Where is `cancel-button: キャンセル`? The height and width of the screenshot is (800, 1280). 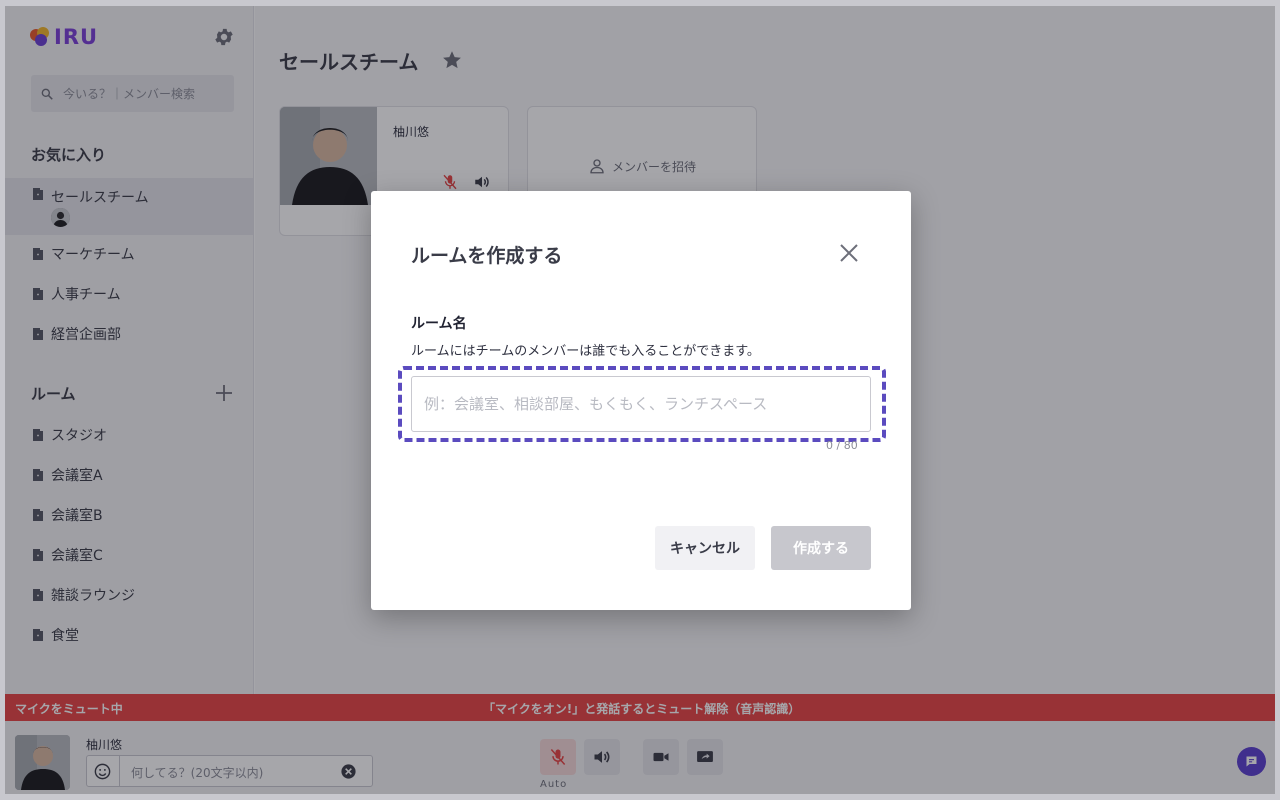 cancel-button: キャンセル is located at coordinates (705, 548).